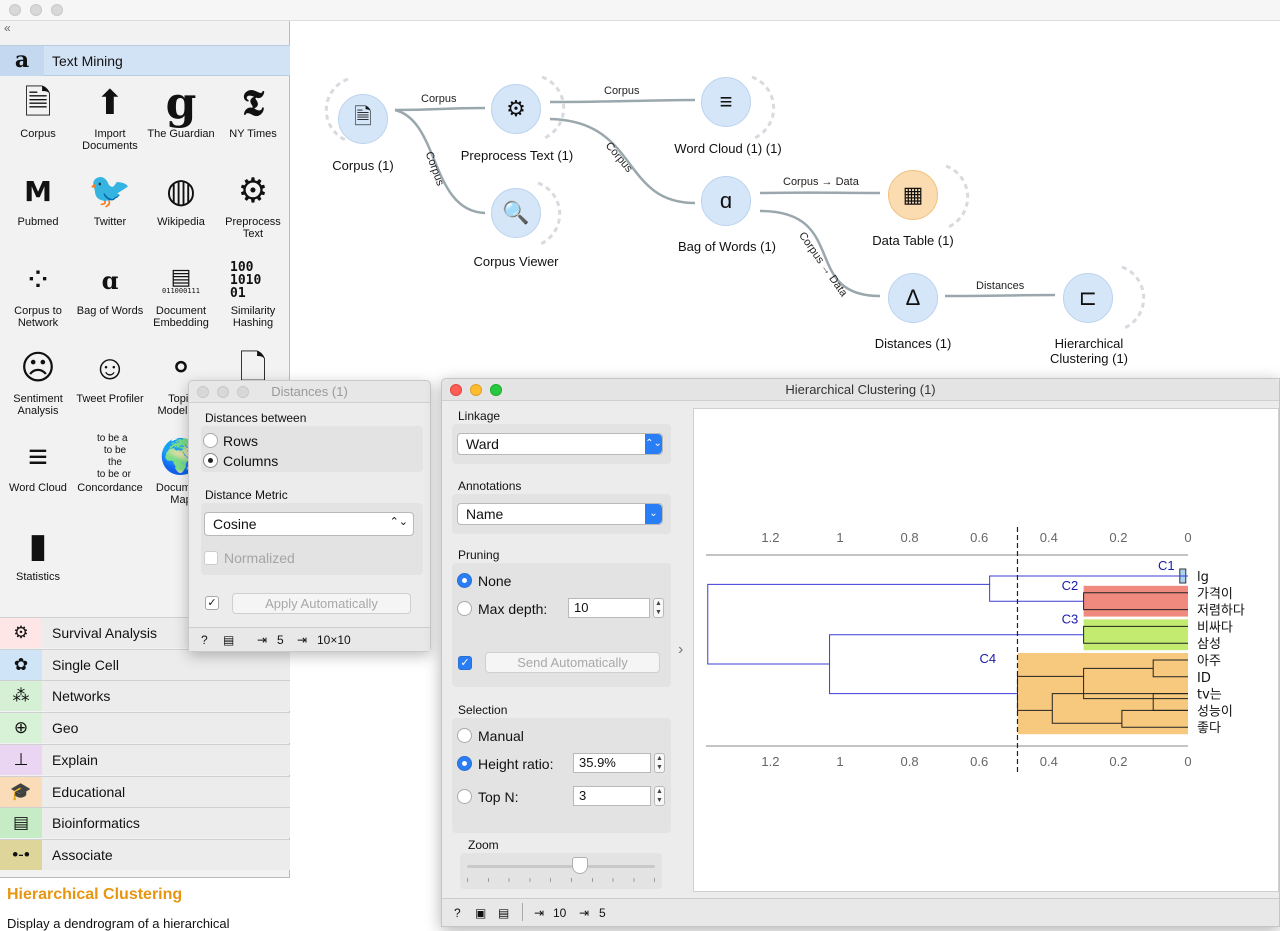 This screenshot has height=931, width=1280. What do you see at coordinates (212, 603) in the screenshot?
I see `apply-auto-checkbox: ✓` at bounding box center [212, 603].